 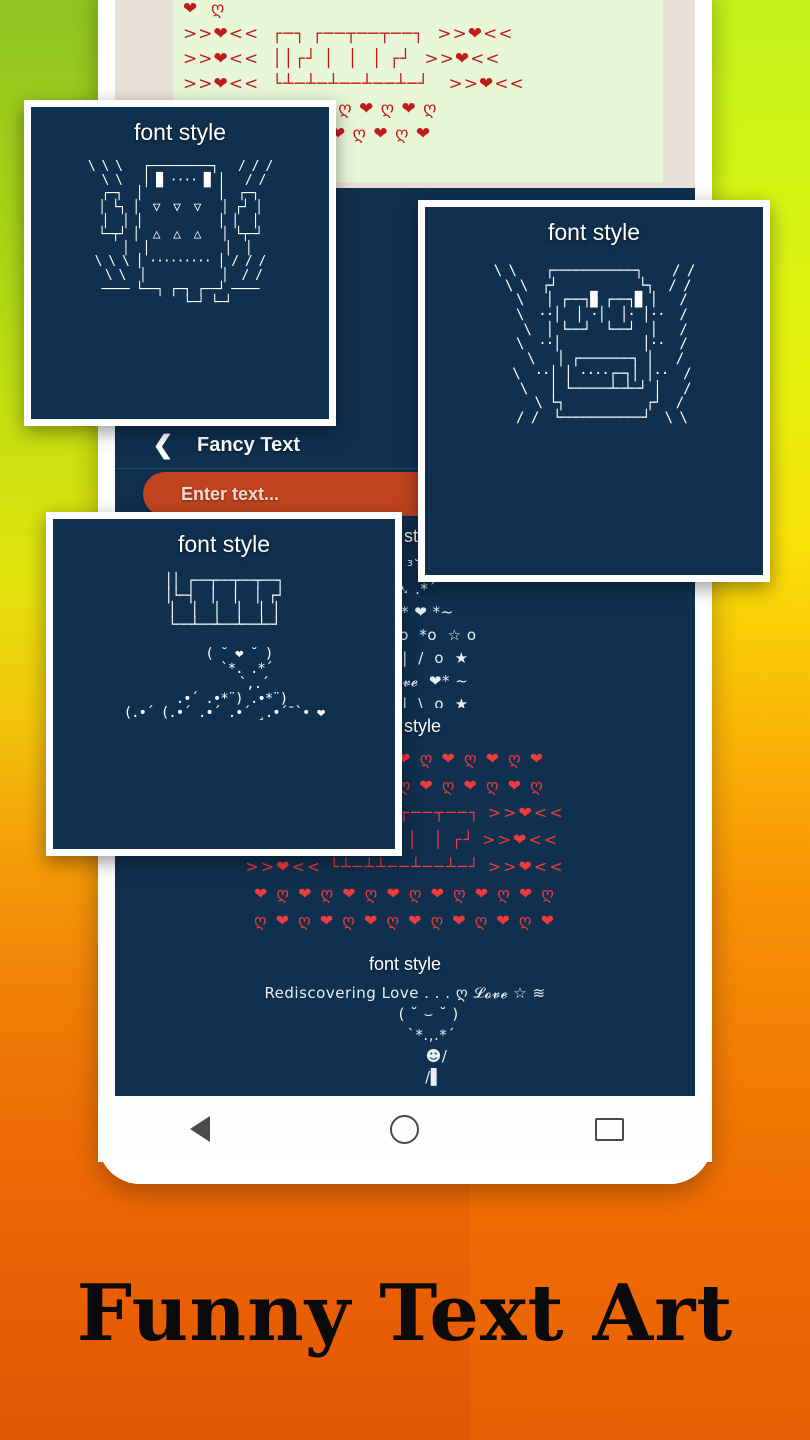 I want to click on home-circle-icon, so click(x=405, y=1129).